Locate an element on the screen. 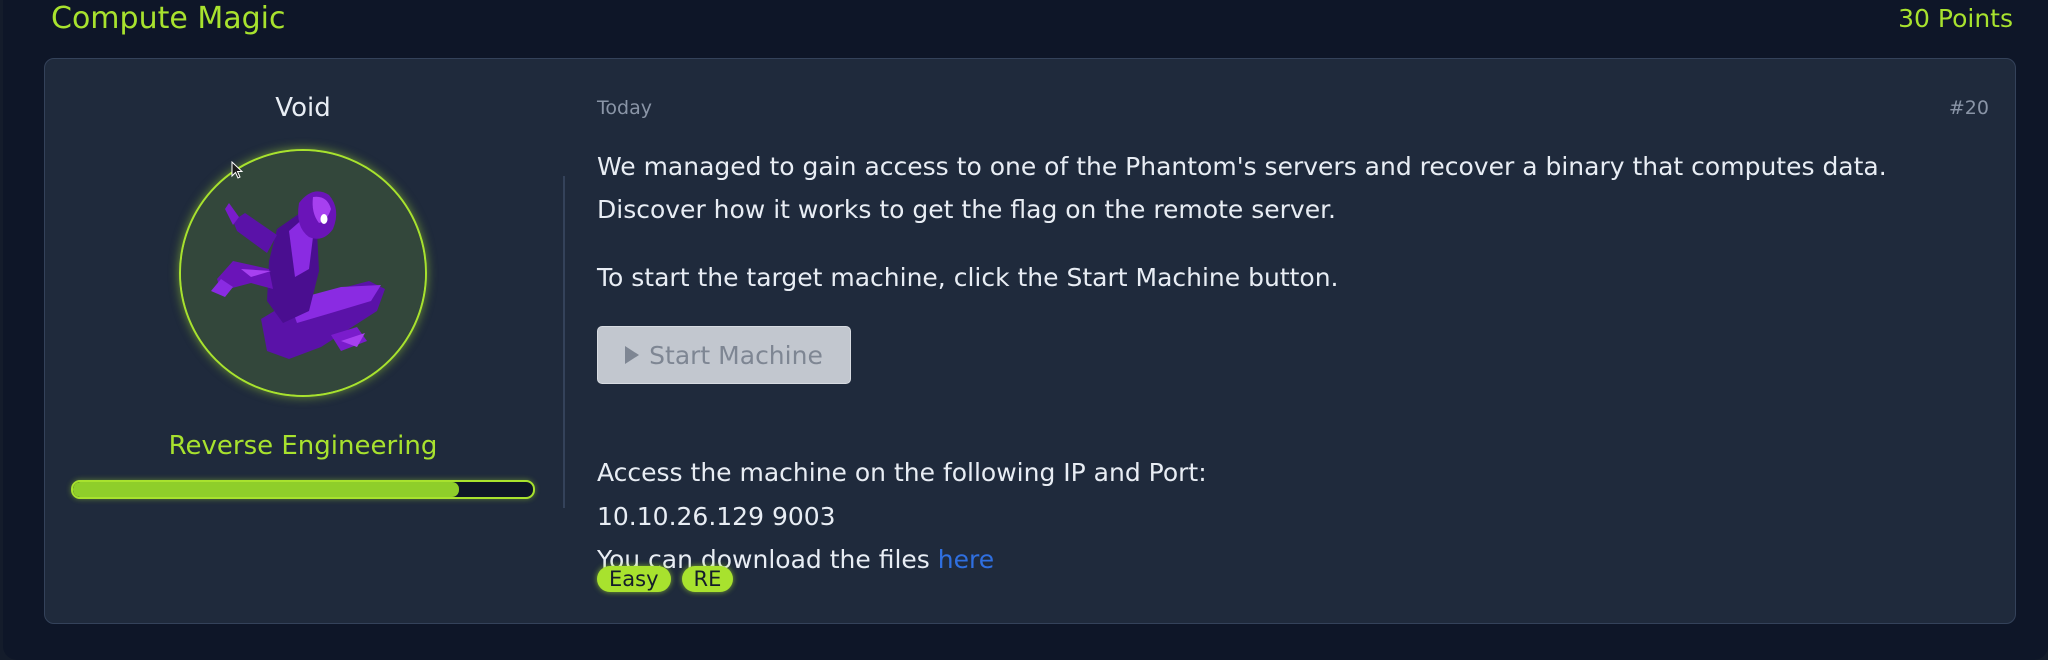  start-machine-label: Start Machine is located at coordinates (736, 355).